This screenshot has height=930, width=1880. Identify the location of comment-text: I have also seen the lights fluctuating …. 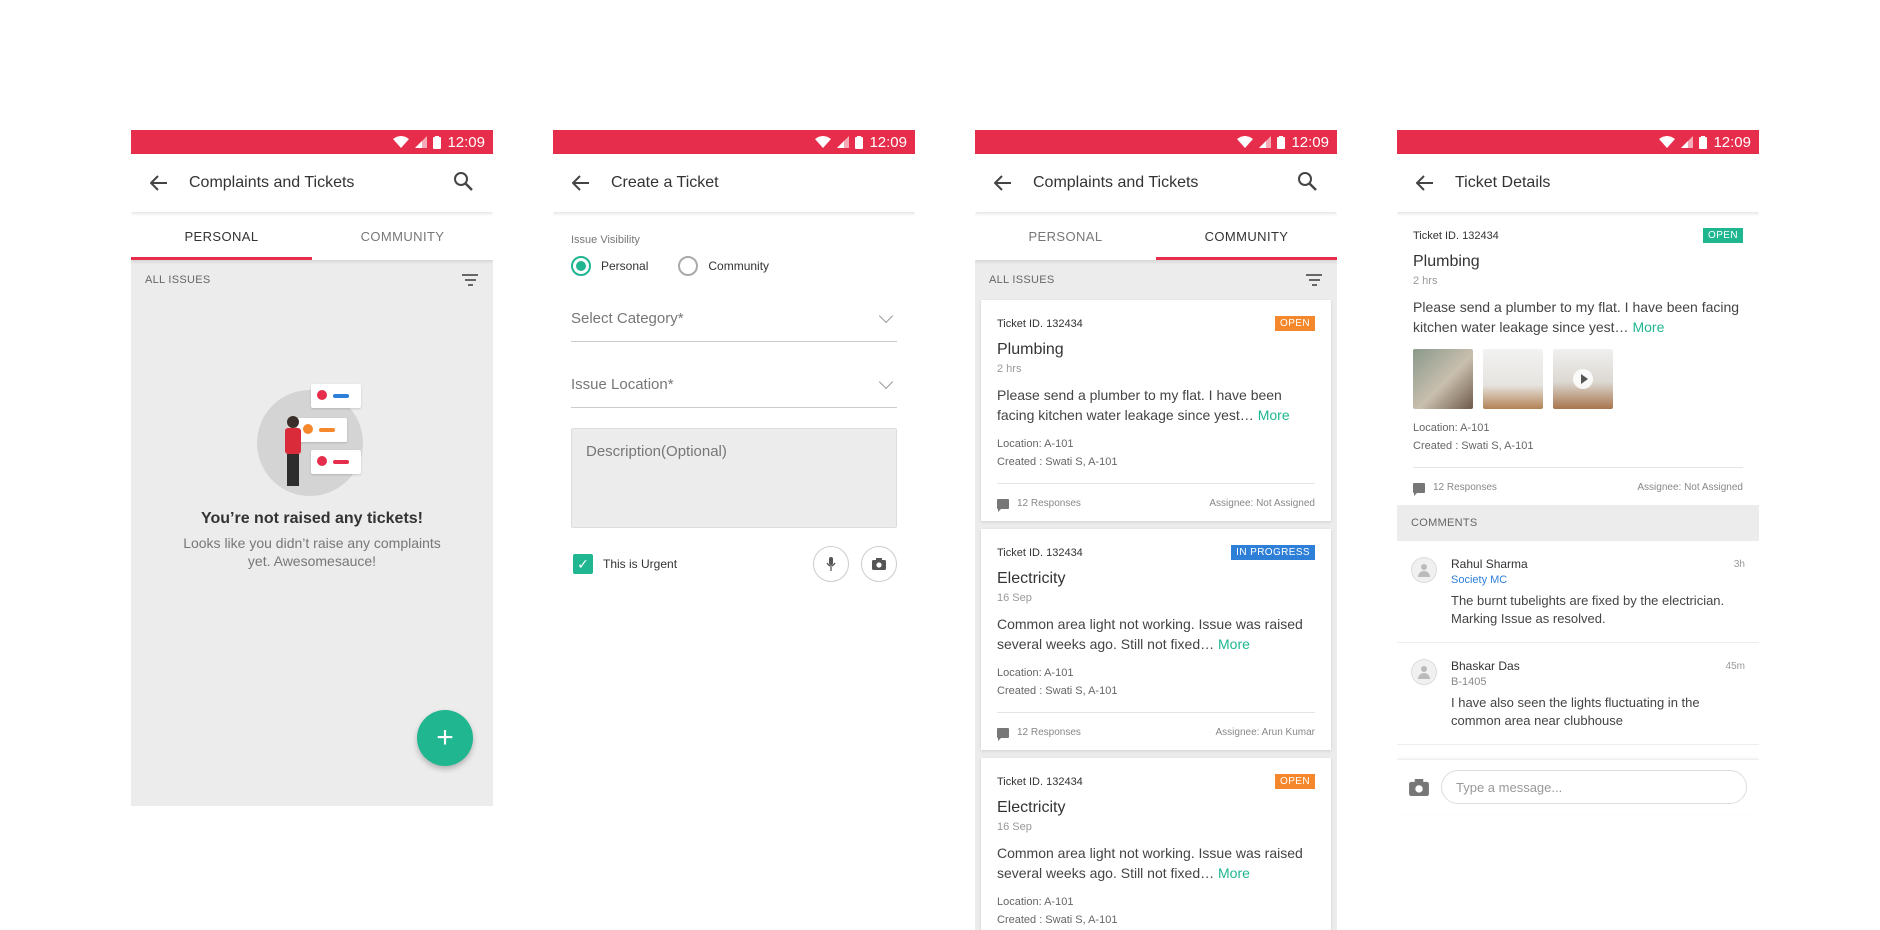
(1575, 711).